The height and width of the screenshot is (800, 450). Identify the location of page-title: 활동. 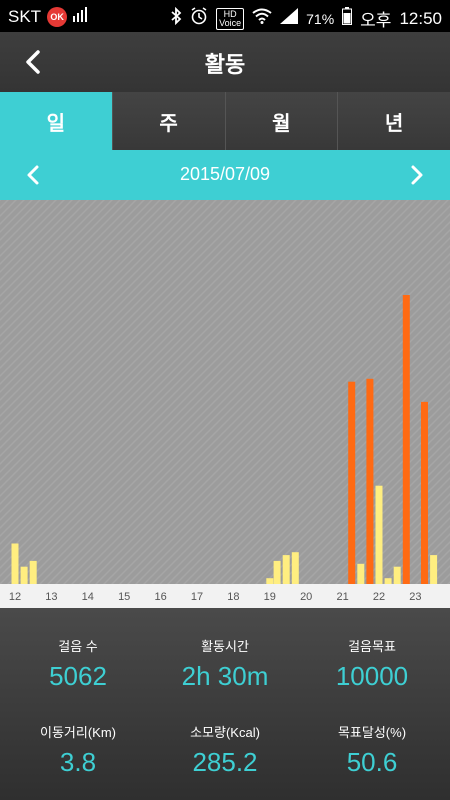
(225, 65).